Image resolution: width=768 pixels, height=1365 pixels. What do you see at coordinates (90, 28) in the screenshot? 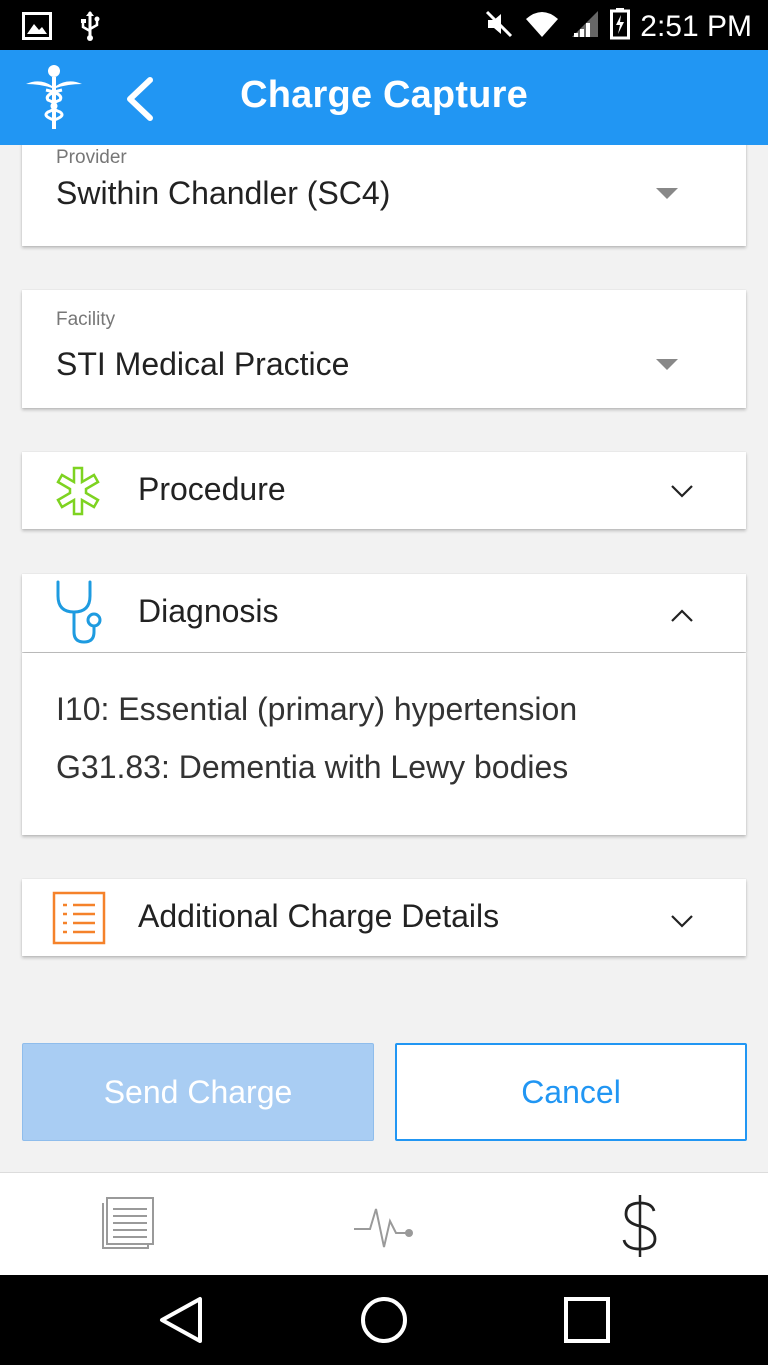
I see `usb-icon` at bounding box center [90, 28].